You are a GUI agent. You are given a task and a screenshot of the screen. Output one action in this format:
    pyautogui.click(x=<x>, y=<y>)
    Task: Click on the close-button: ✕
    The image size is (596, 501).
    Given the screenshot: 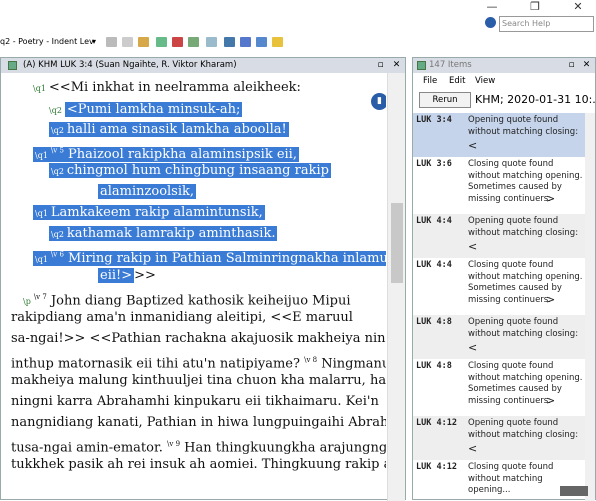 What is the action you would take?
    pyautogui.click(x=578, y=7)
    